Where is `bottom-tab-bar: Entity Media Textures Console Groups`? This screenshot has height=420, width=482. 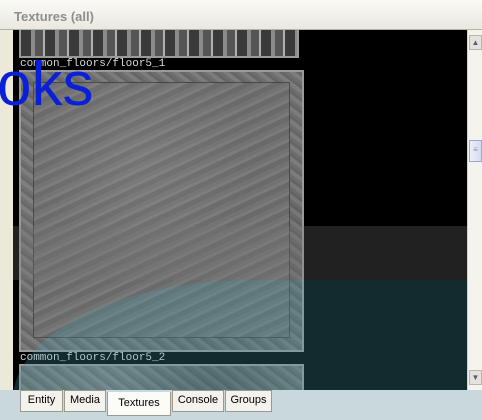 bottom-tab-bar: Entity Media Textures Console Groups is located at coordinates (241, 405).